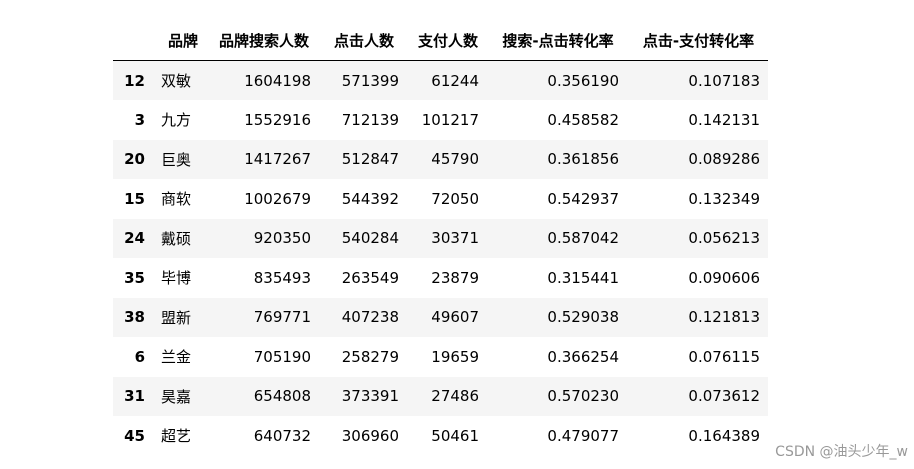 The width and height of the screenshot is (914, 469). Describe the element at coordinates (724, 238) in the screenshot. I see `cell-click-pay-rate: 0.056213` at that location.